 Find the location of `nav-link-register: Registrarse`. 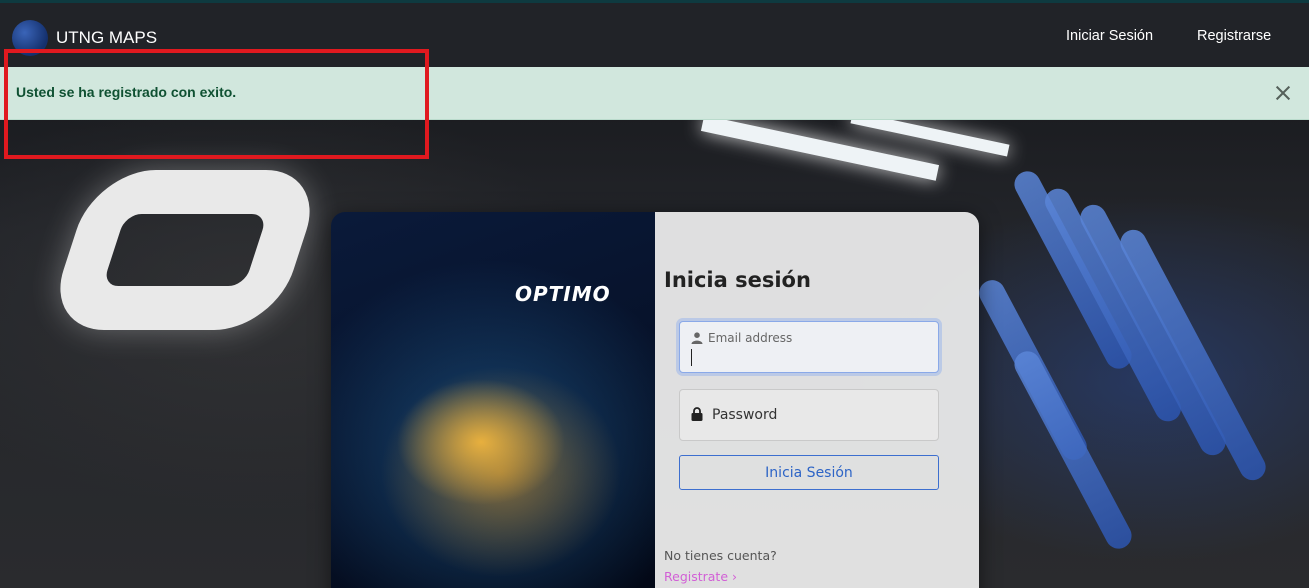

nav-link-register: Registrarse is located at coordinates (1234, 36).